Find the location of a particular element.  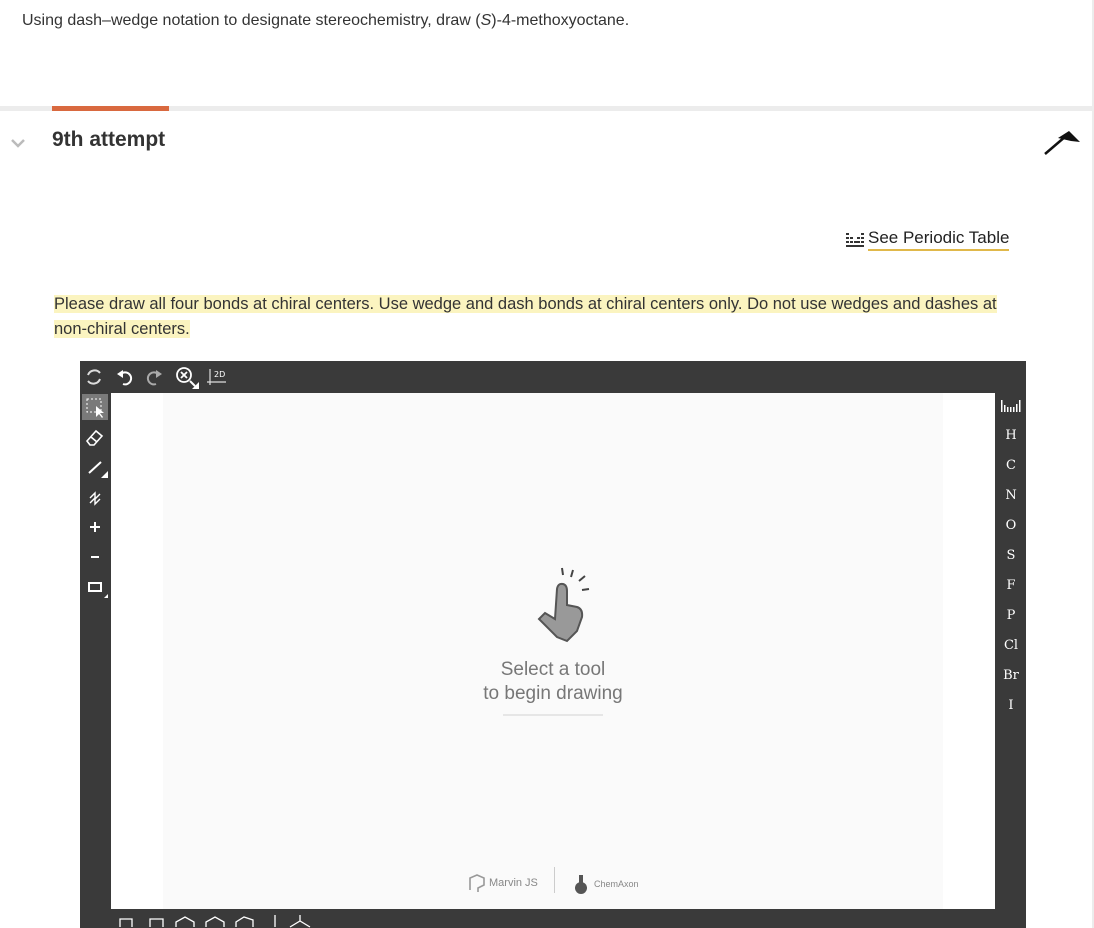

element-cl: Cl is located at coordinates (1011, 646).